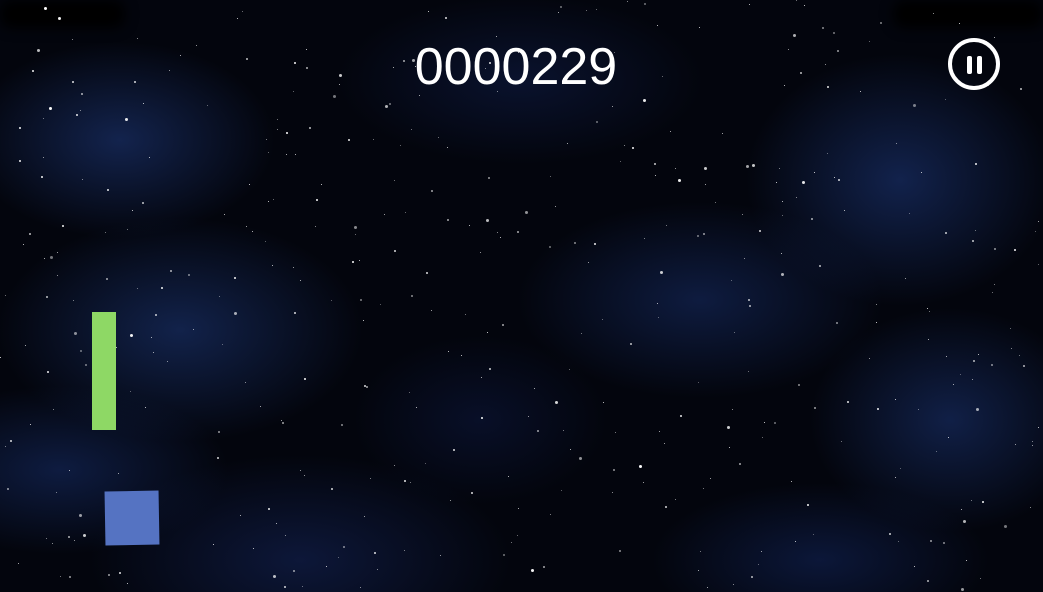  Describe the element at coordinates (974, 64) in the screenshot. I see `pause-button` at that location.